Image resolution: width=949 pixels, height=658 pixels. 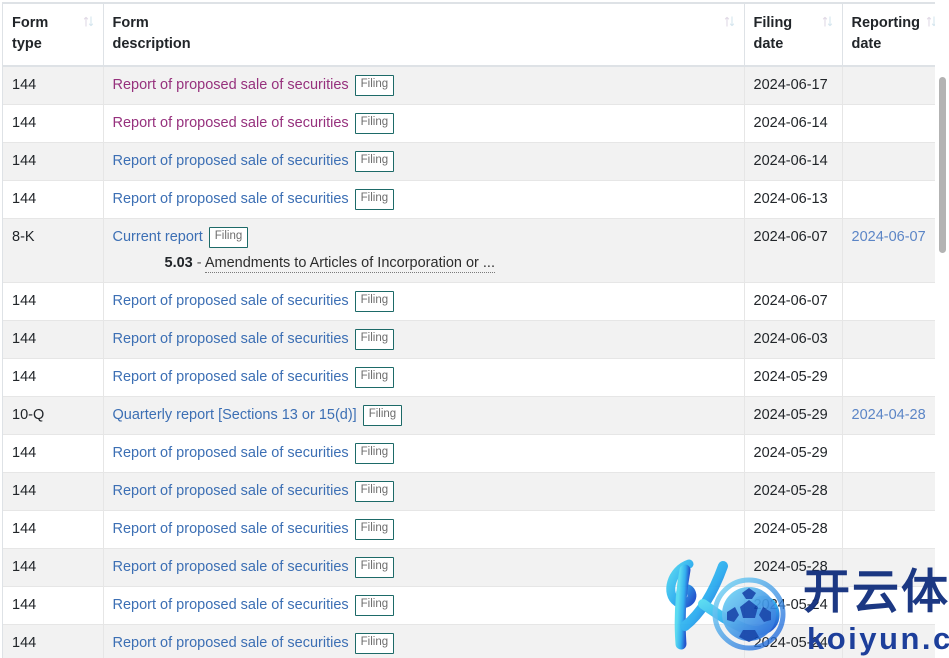 I want to click on form-description-link: Quarterly report [Sections 13 or 15(d)], so click(x=235, y=415).